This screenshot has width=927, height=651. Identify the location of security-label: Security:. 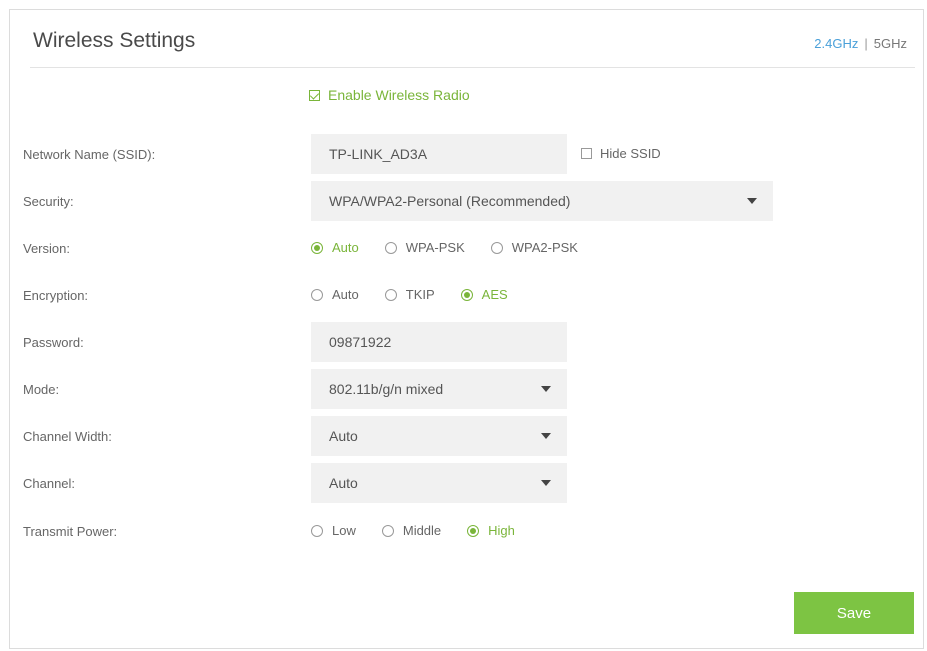
(48, 201).